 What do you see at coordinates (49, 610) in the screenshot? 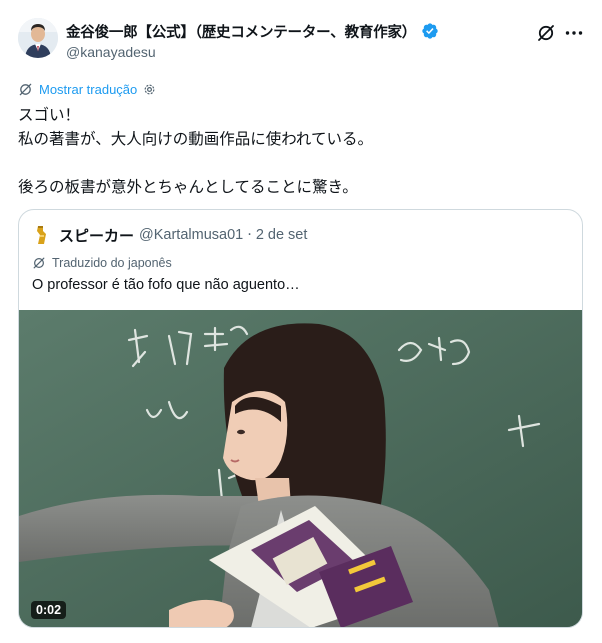
I see `video-duration-badge: 0:02` at bounding box center [49, 610].